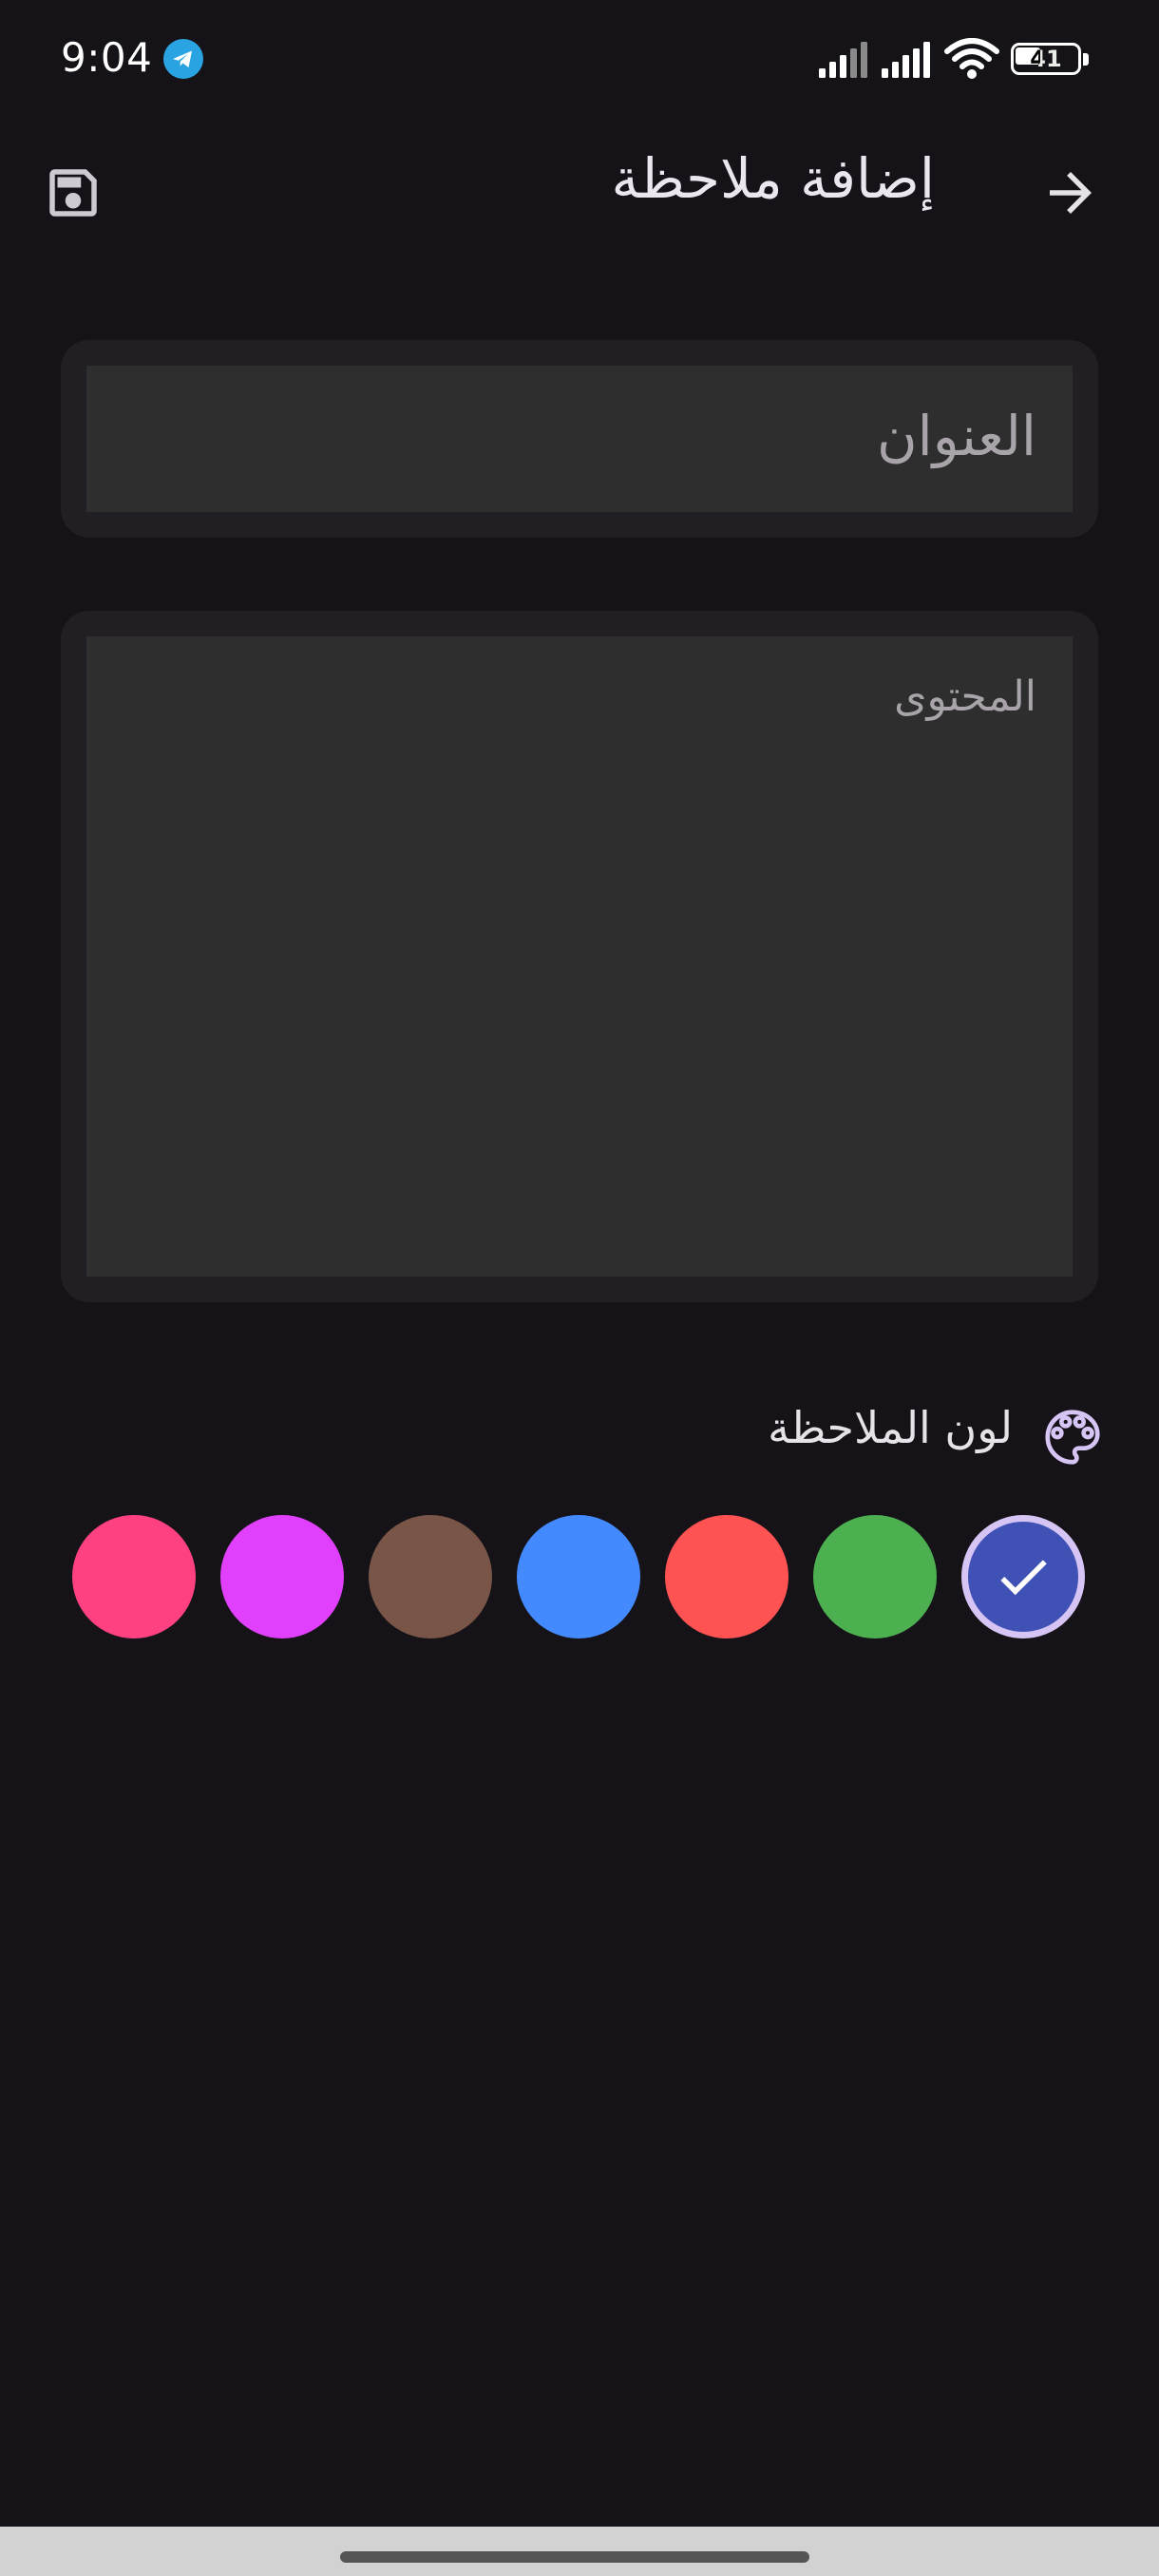  What do you see at coordinates (183, 59) in the screenshot?
I see `telegram-icon` at bounding box center [183, 59].